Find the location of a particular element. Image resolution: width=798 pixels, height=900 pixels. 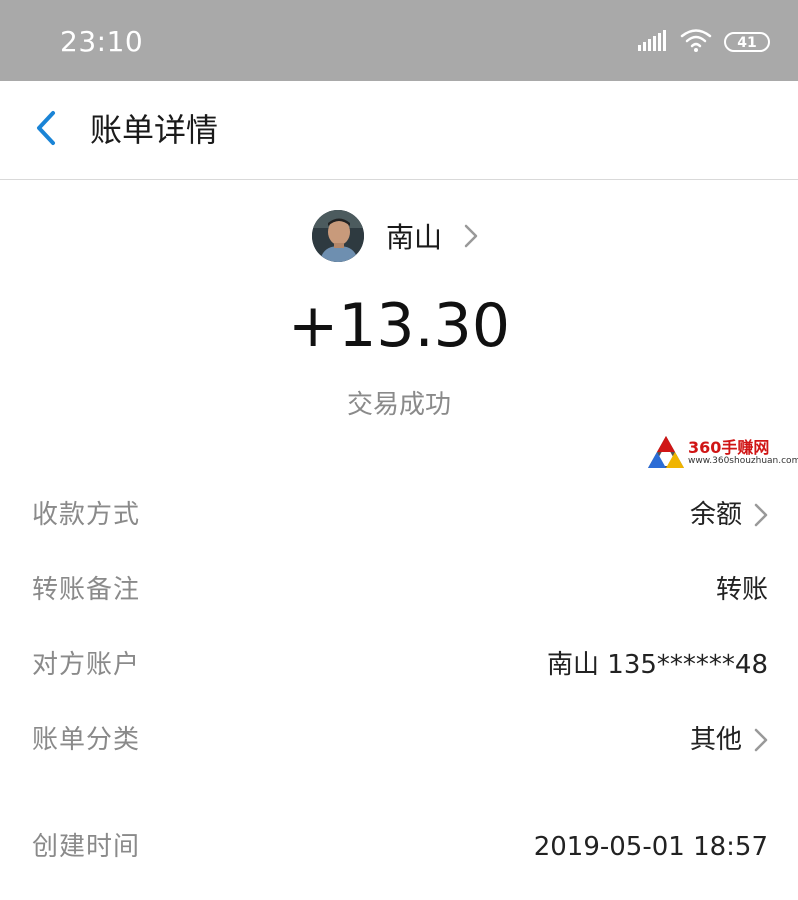

wifi-icon is located at coordinates (696, 42).